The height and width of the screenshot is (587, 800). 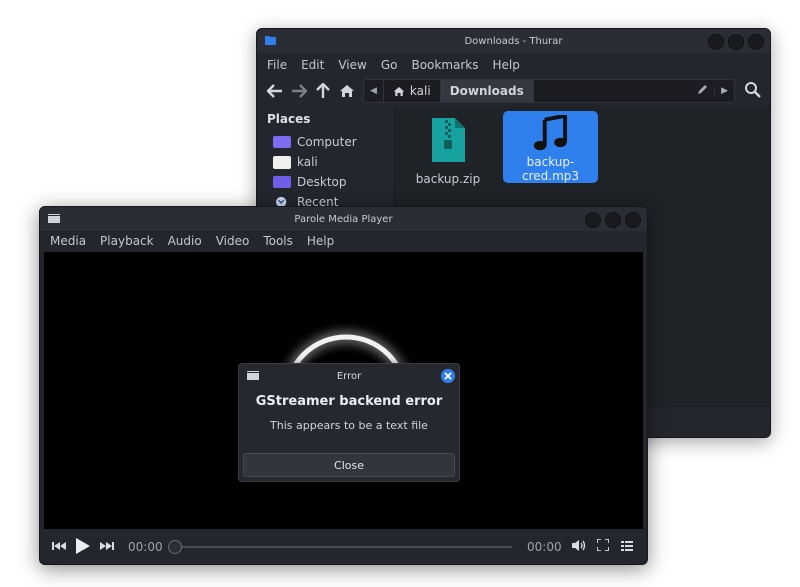 I want to click on path-bar: ◀ kali Downloads ▶, so click(x=549, y=91).